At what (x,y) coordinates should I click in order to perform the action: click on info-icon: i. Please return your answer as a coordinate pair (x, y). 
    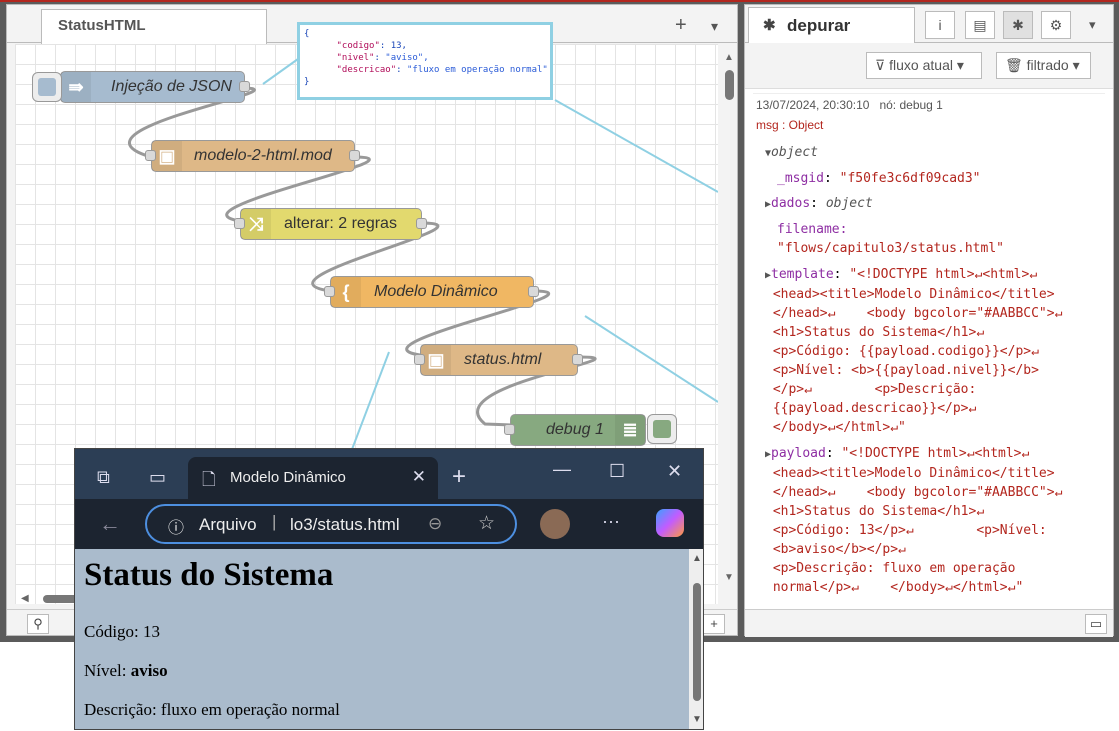
    Looking at the image, I should click on (940, 25).